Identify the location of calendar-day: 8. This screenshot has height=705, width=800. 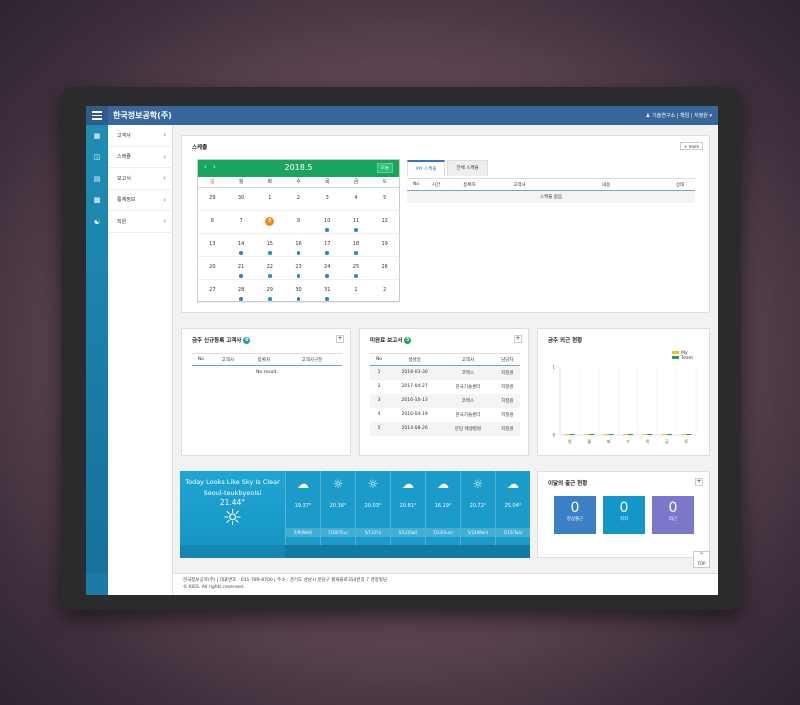
(269, 222).